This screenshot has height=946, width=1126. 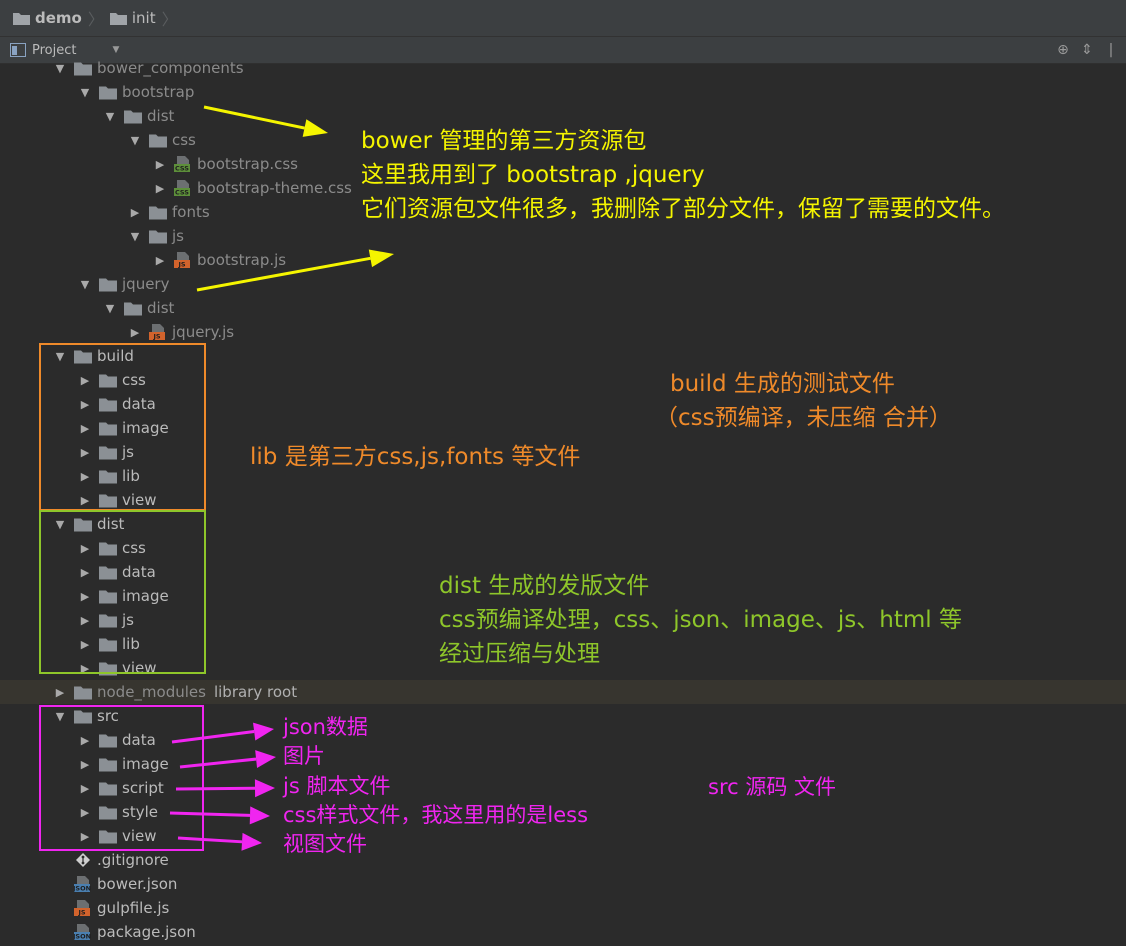 I want to click on src-image-arrow-head, so click(x=265, y=759).